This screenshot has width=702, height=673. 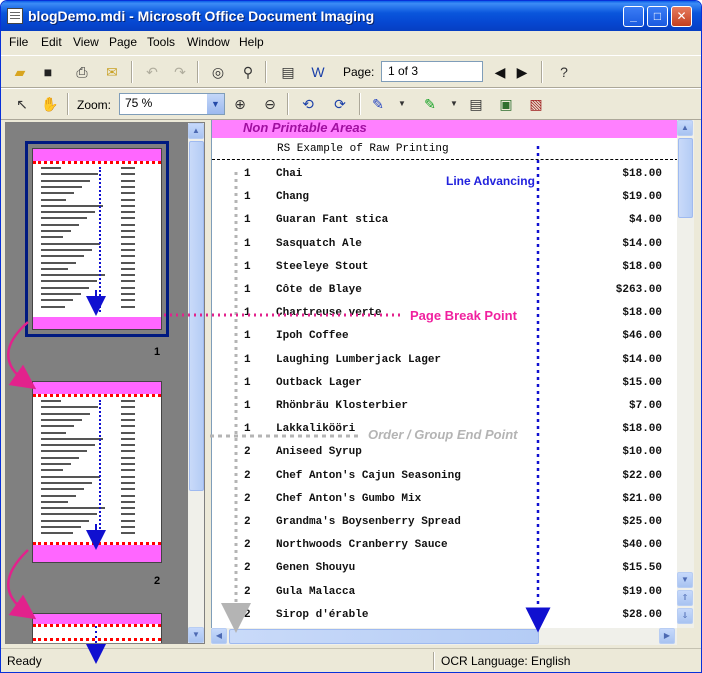 I want to click on row-name: Chef Anton's Gumbo Mix, so click(x=349, y=498).